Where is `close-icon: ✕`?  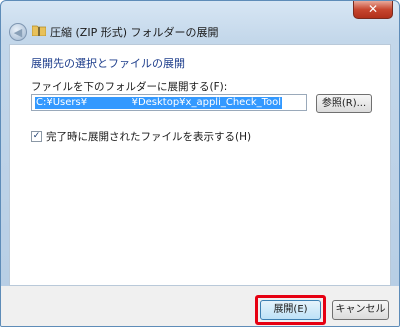
close-icon: ✕ is located at coordinates (373, 9).